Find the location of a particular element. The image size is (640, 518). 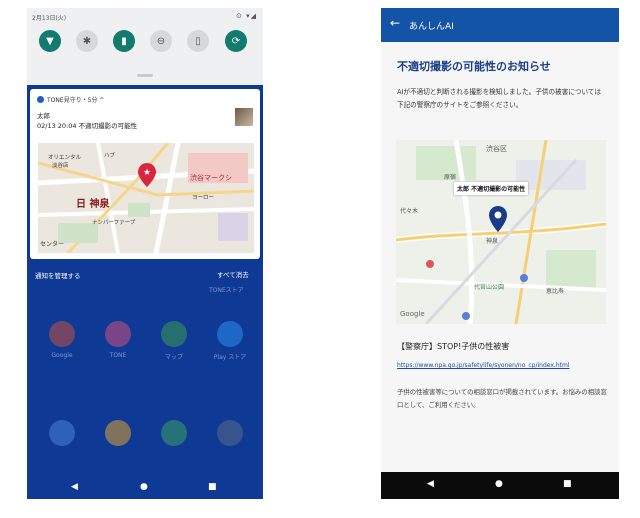

map-label: ハブ is located at coordinates (110, 156).